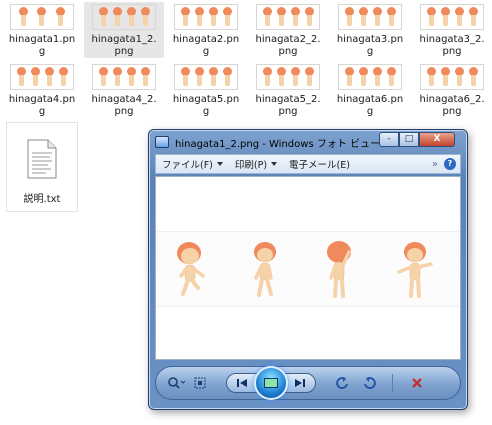  I want to click on viewer-toolbar, so click(308, 383).